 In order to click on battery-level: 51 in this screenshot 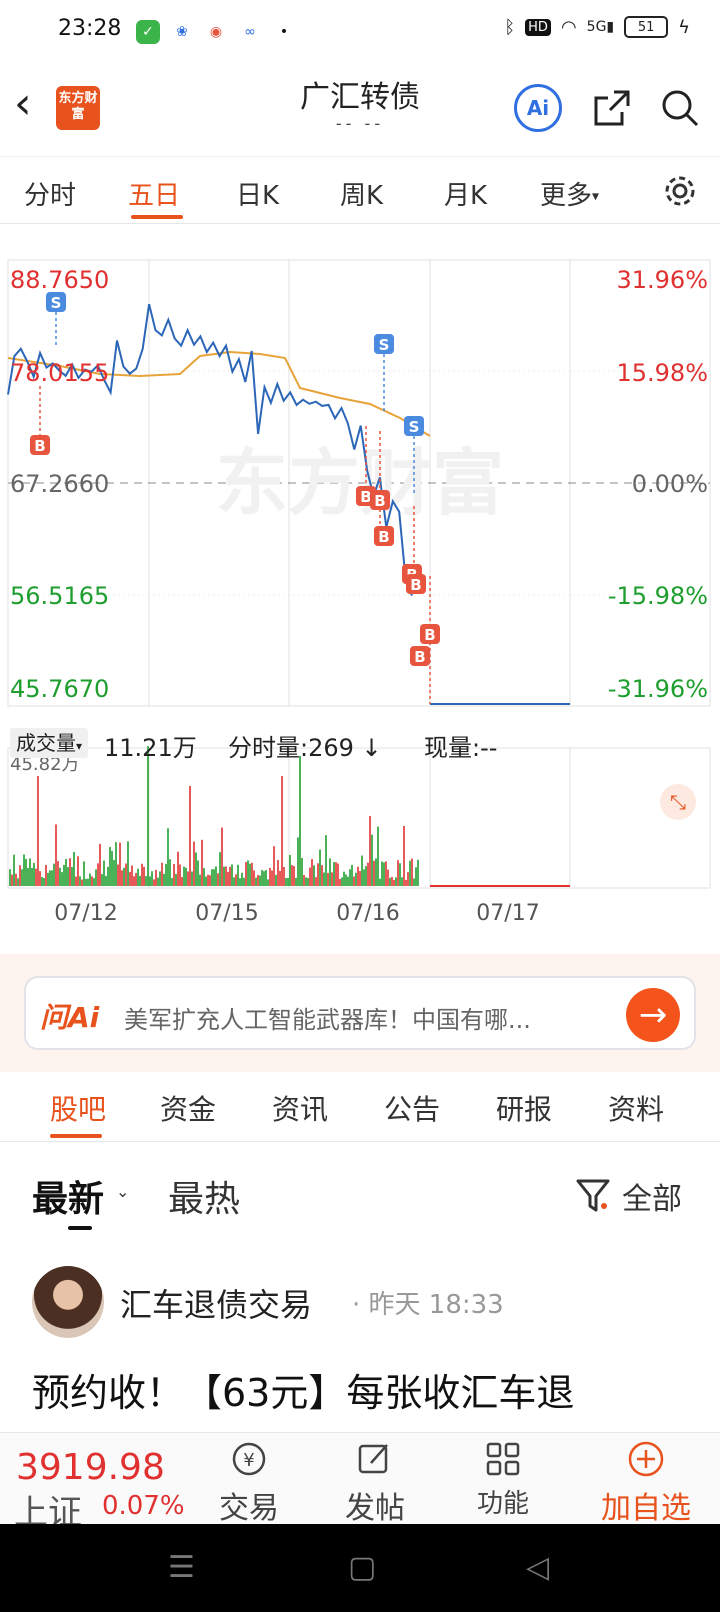, I will do `click(646, 27)`.